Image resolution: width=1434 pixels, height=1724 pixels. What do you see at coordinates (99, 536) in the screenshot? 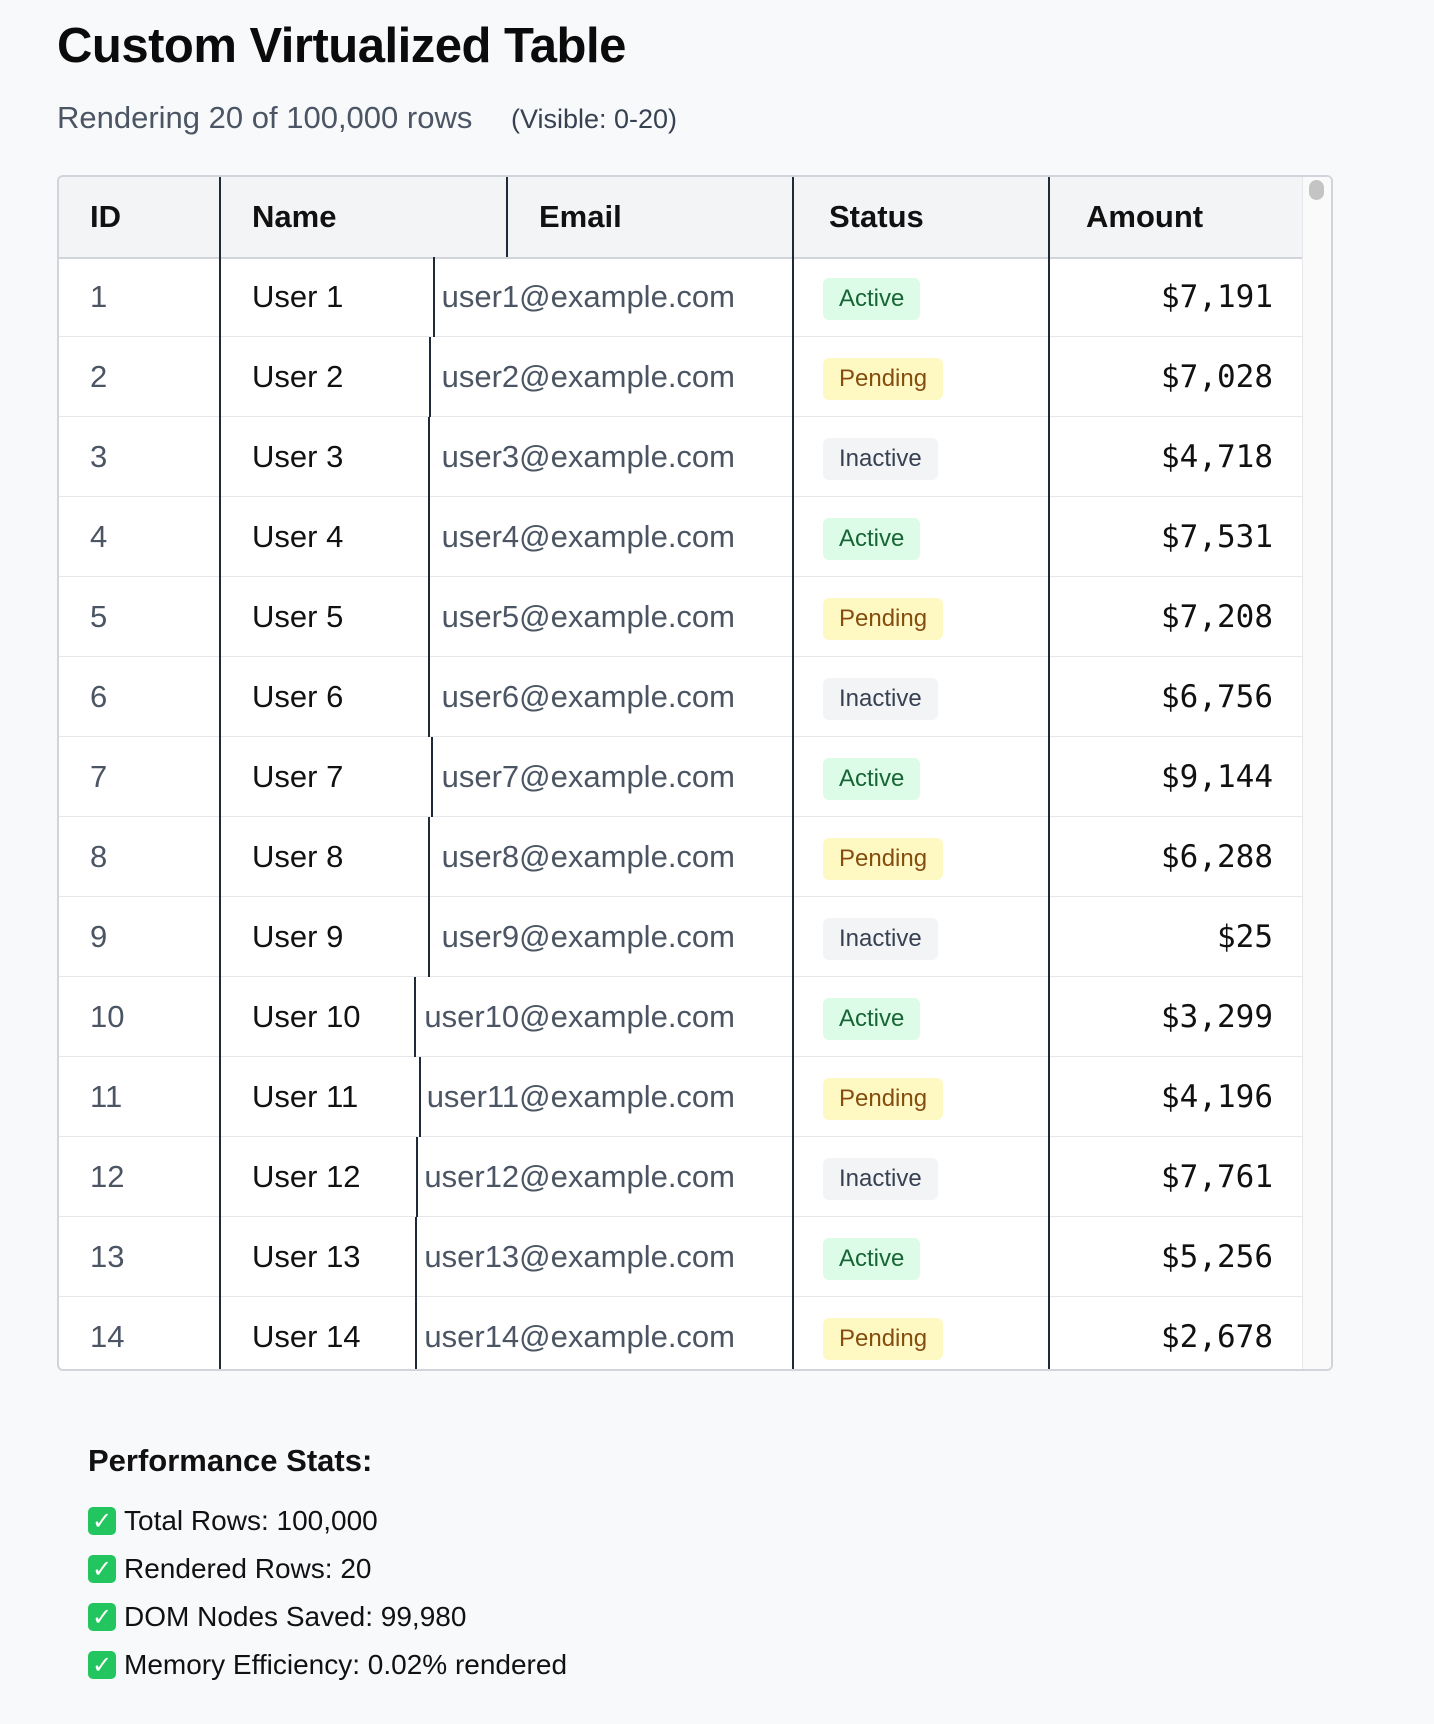
I see `cell-id: 4` at bounding box center [99, 536].